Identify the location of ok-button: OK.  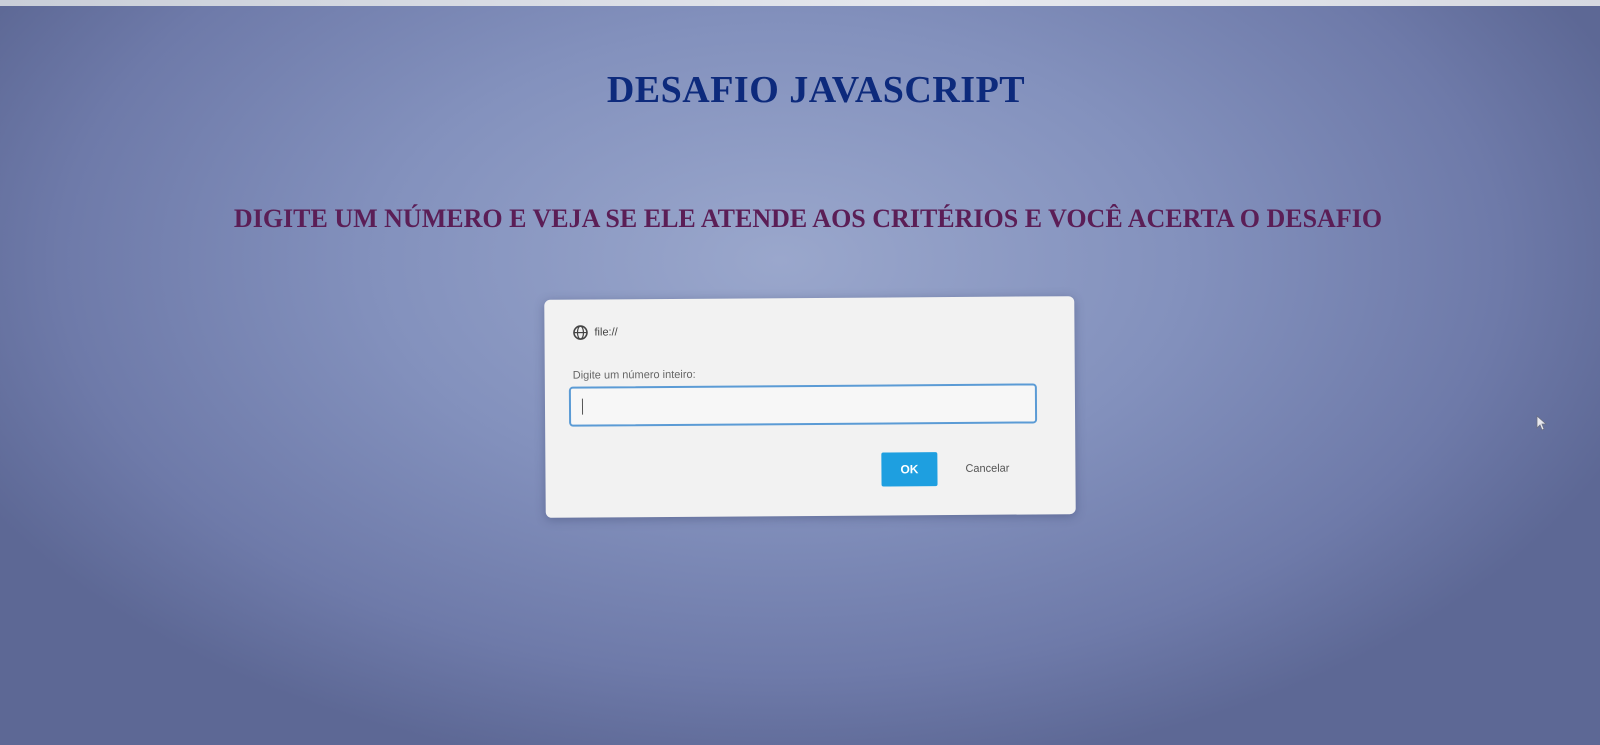
(909, 469).